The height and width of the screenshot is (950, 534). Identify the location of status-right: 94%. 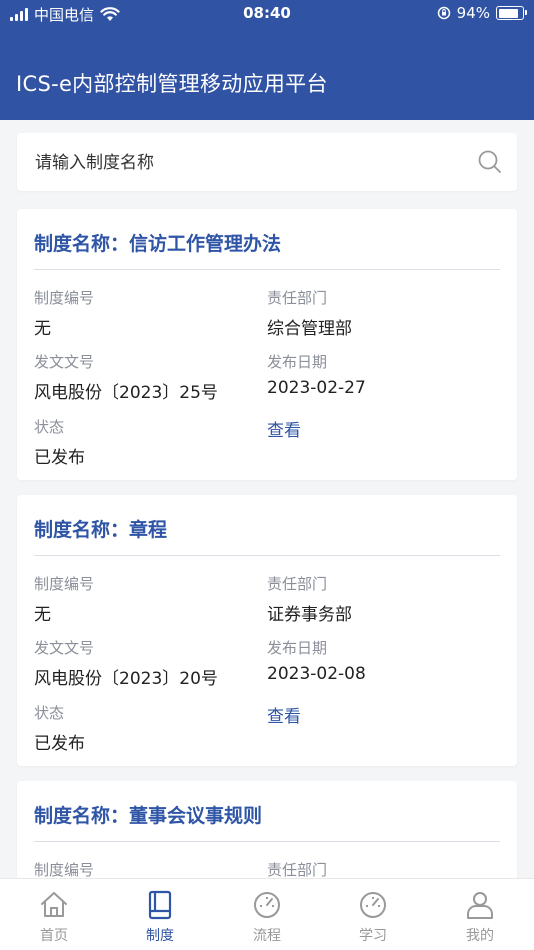
(482, 13).